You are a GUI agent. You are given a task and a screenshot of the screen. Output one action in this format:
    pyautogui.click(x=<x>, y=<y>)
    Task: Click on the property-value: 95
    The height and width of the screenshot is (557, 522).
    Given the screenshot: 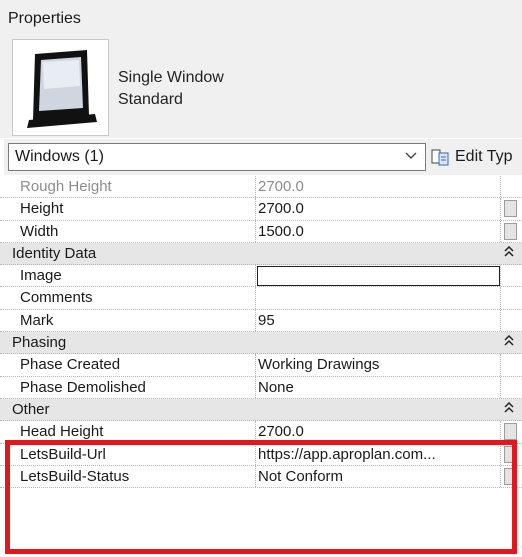 What is the action you would take?
    pyautogui.click(x=266, y=321)
    